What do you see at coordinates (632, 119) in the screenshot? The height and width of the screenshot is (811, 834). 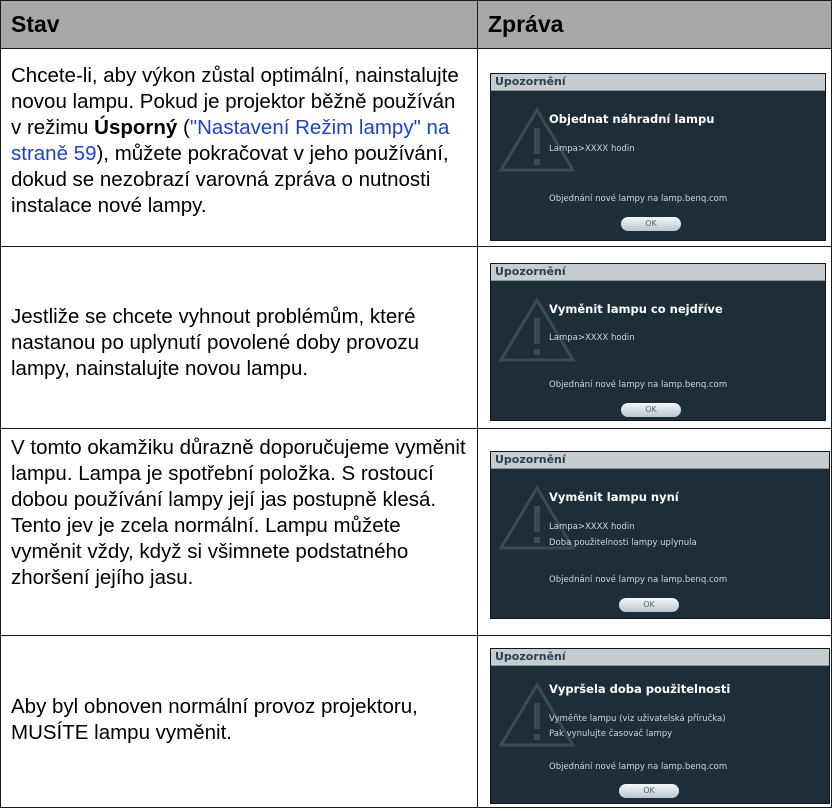 I see `dialog-heading: Objednat náhradní lampu` at bounding box center [632, 119].